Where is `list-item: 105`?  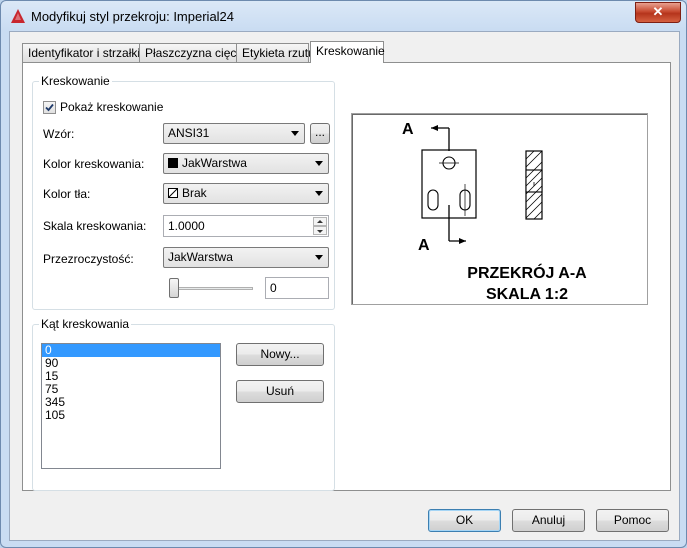
list-item: 105 is located at coordinates (131, 415).